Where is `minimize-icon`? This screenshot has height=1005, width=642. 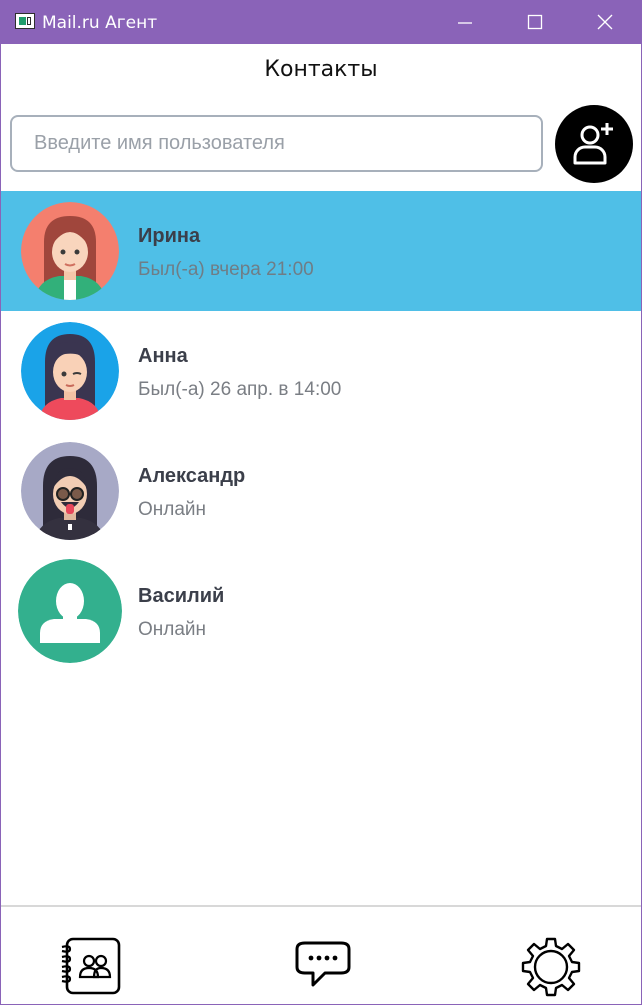
minimize-icon is located at coordinates (465, 23).